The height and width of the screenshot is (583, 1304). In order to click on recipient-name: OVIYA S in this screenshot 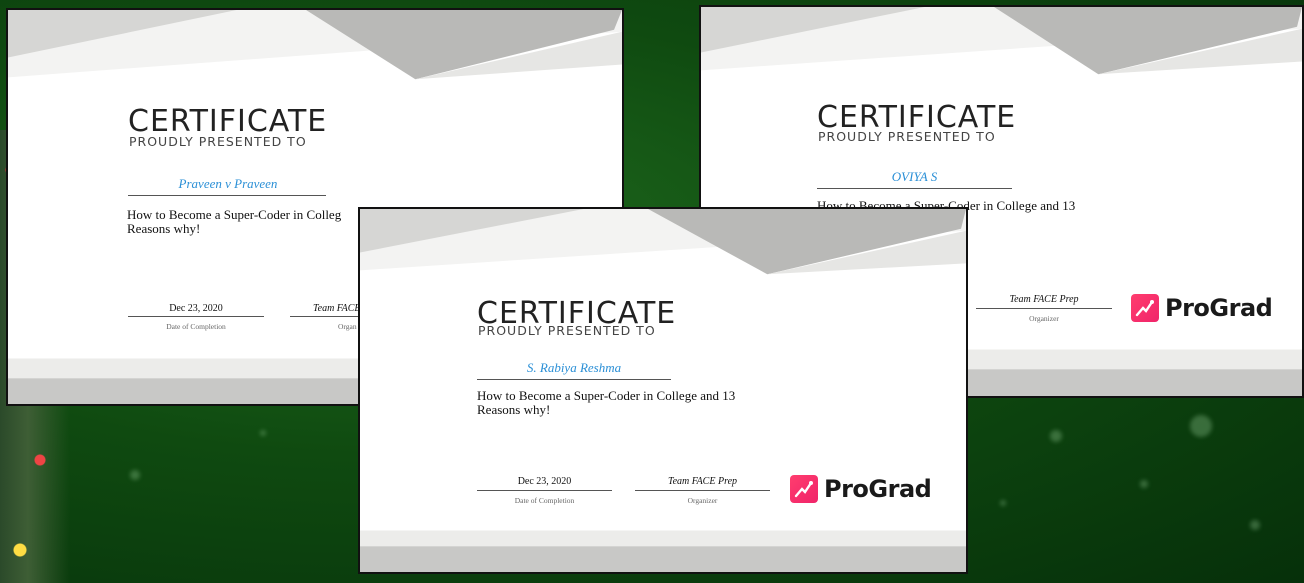, I will do `click(914, 176)`.